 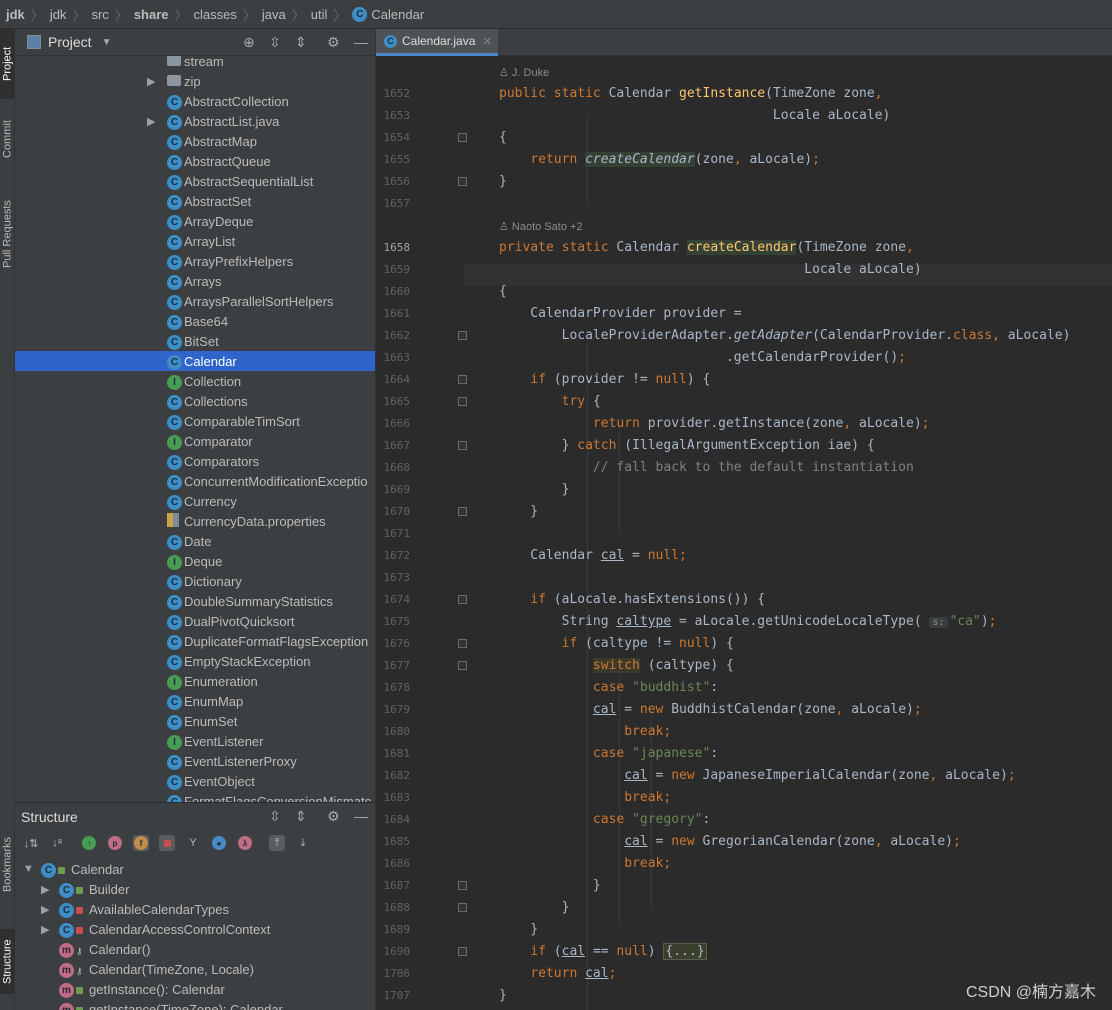 What do you see at coordinates (437, 42) in the screenshot?
I see `editor-tab: C Calendar.java ✕` at bounding box center [437, 42].